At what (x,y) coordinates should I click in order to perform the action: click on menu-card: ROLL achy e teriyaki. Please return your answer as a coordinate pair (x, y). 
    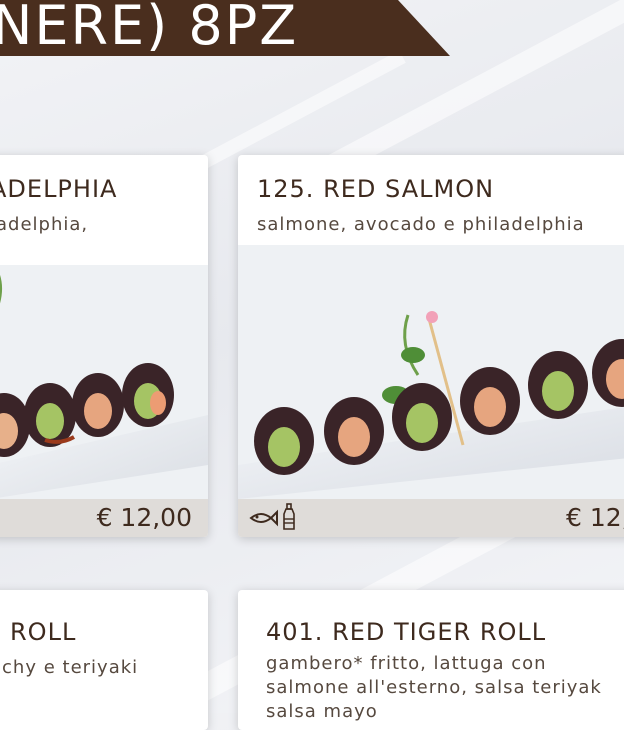
    Looking at the image, I should click on (104, 660).